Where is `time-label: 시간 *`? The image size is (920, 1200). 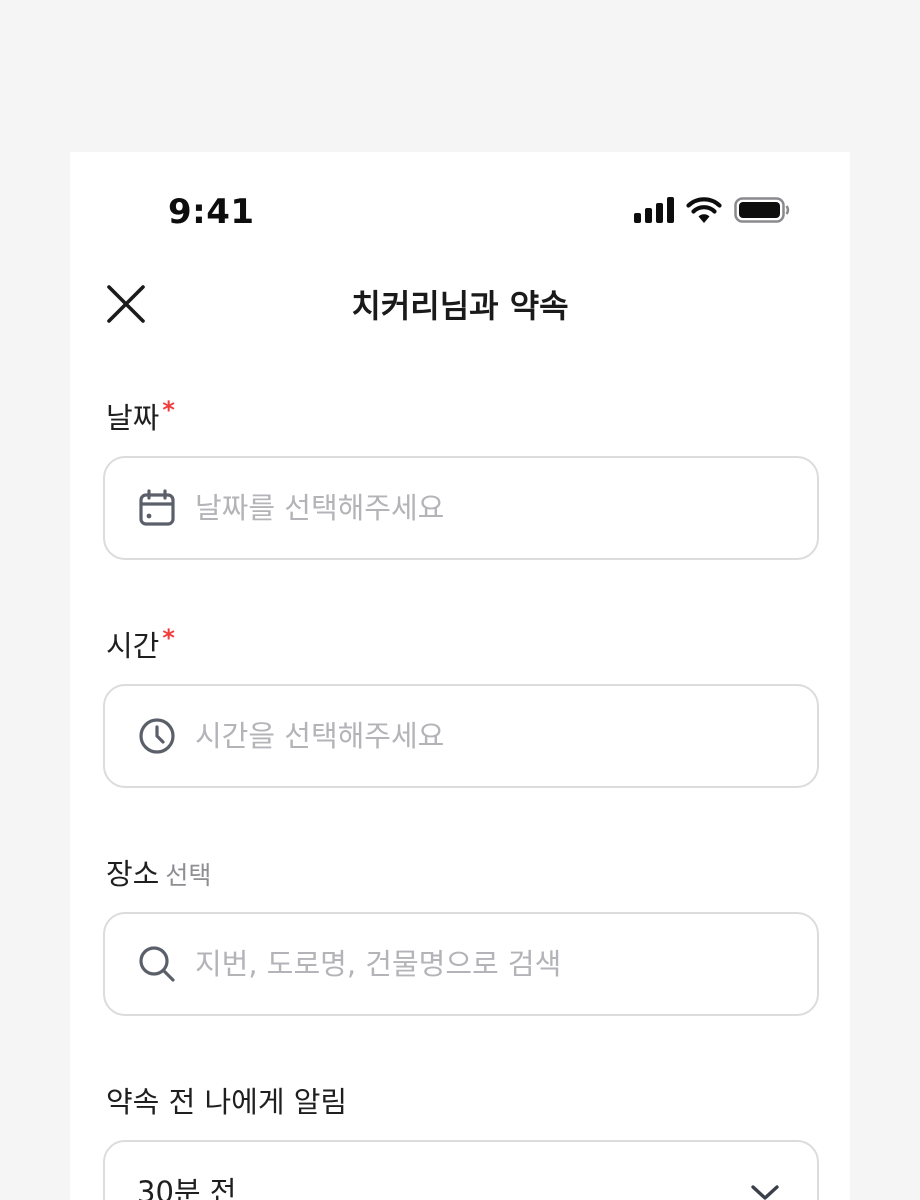 time-label: 시간 * is located at coordinates (140, 646).